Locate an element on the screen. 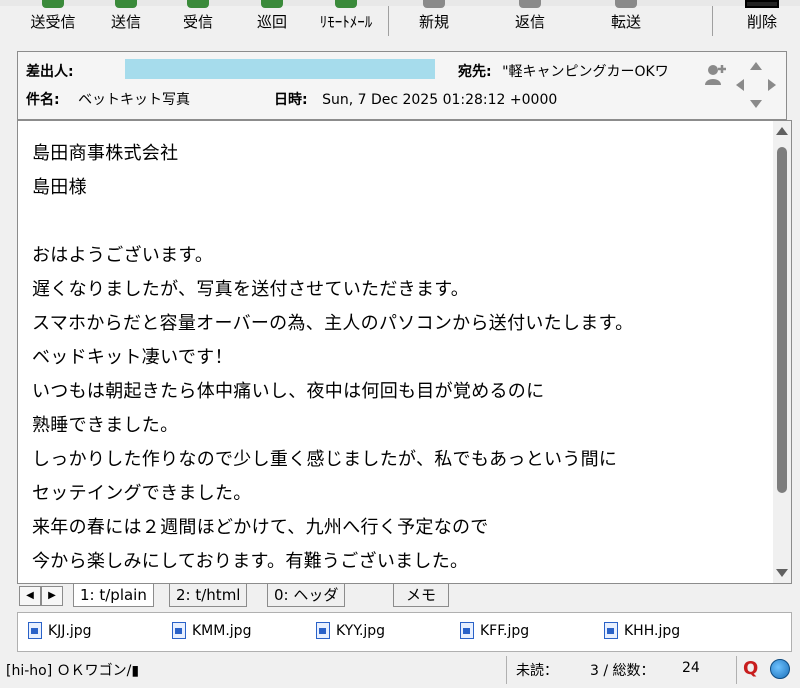  tab-memo: メモ is located at coordinates (421, 595).